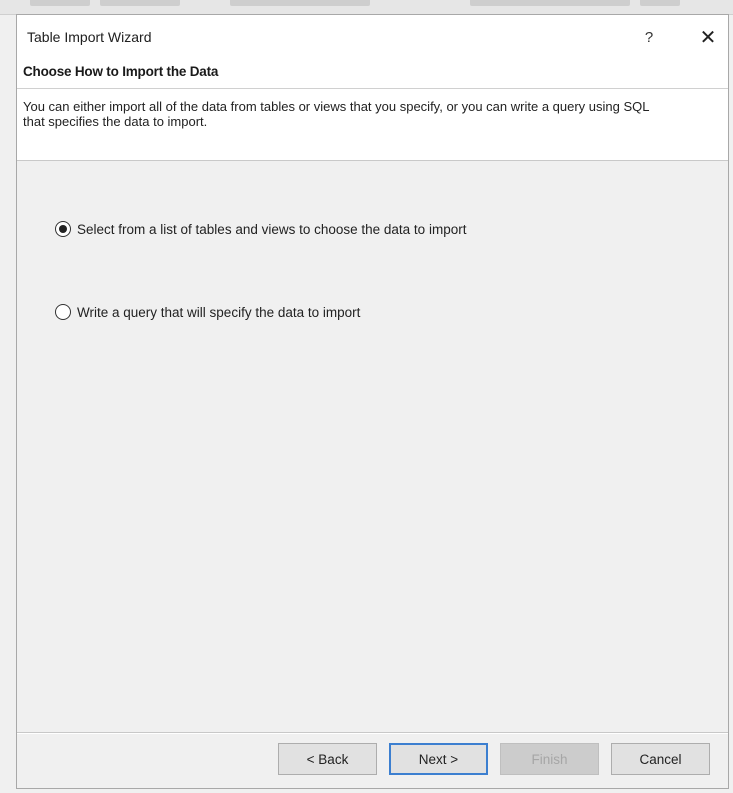 This screenshot has width=733, height=793. What do you see at coordinates (372, 88) in the screenshot?
I see `header-divider` at bounding box center [372, 88].